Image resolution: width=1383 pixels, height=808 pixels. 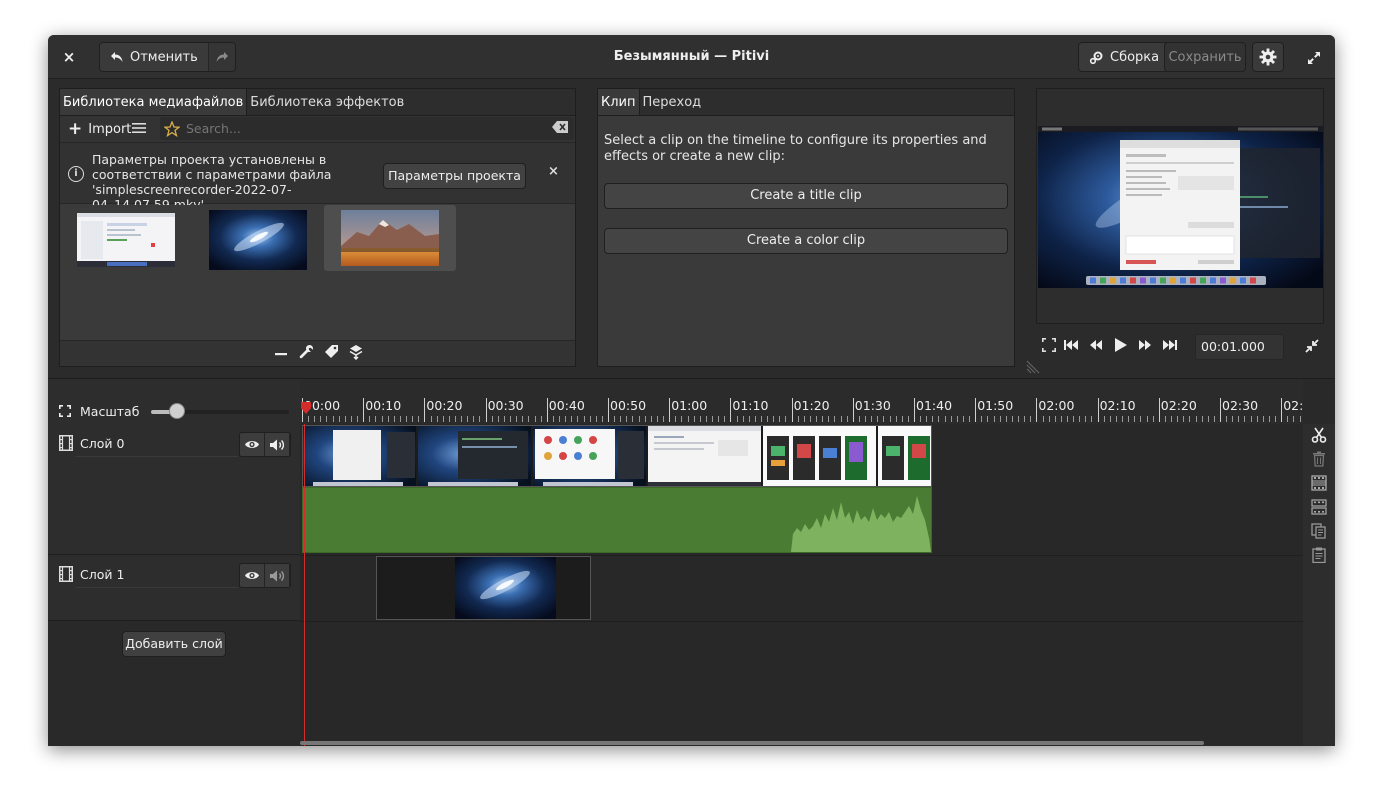 What do you see at coordinates (110, 129) in the screenshot?
I see `import-label: Import` at bounding box center [110, 129].